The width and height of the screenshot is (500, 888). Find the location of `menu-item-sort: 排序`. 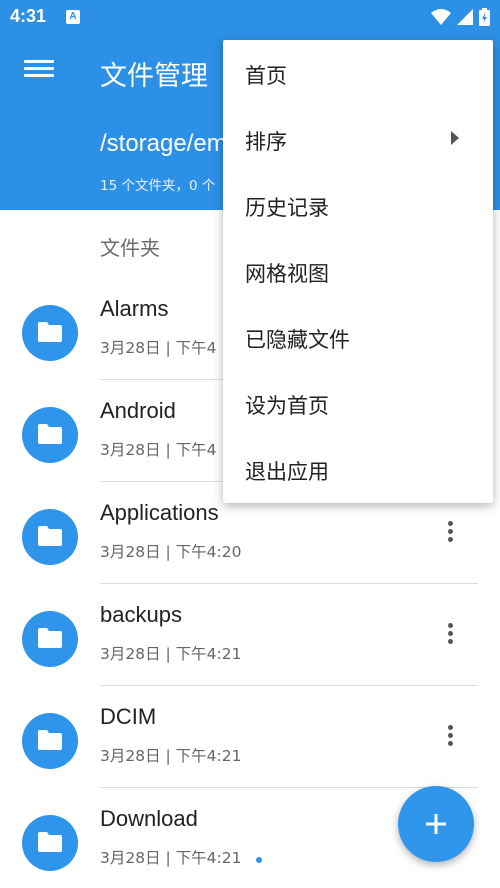

menu-item-sort: 排序 is located at coordinates (358, 139).